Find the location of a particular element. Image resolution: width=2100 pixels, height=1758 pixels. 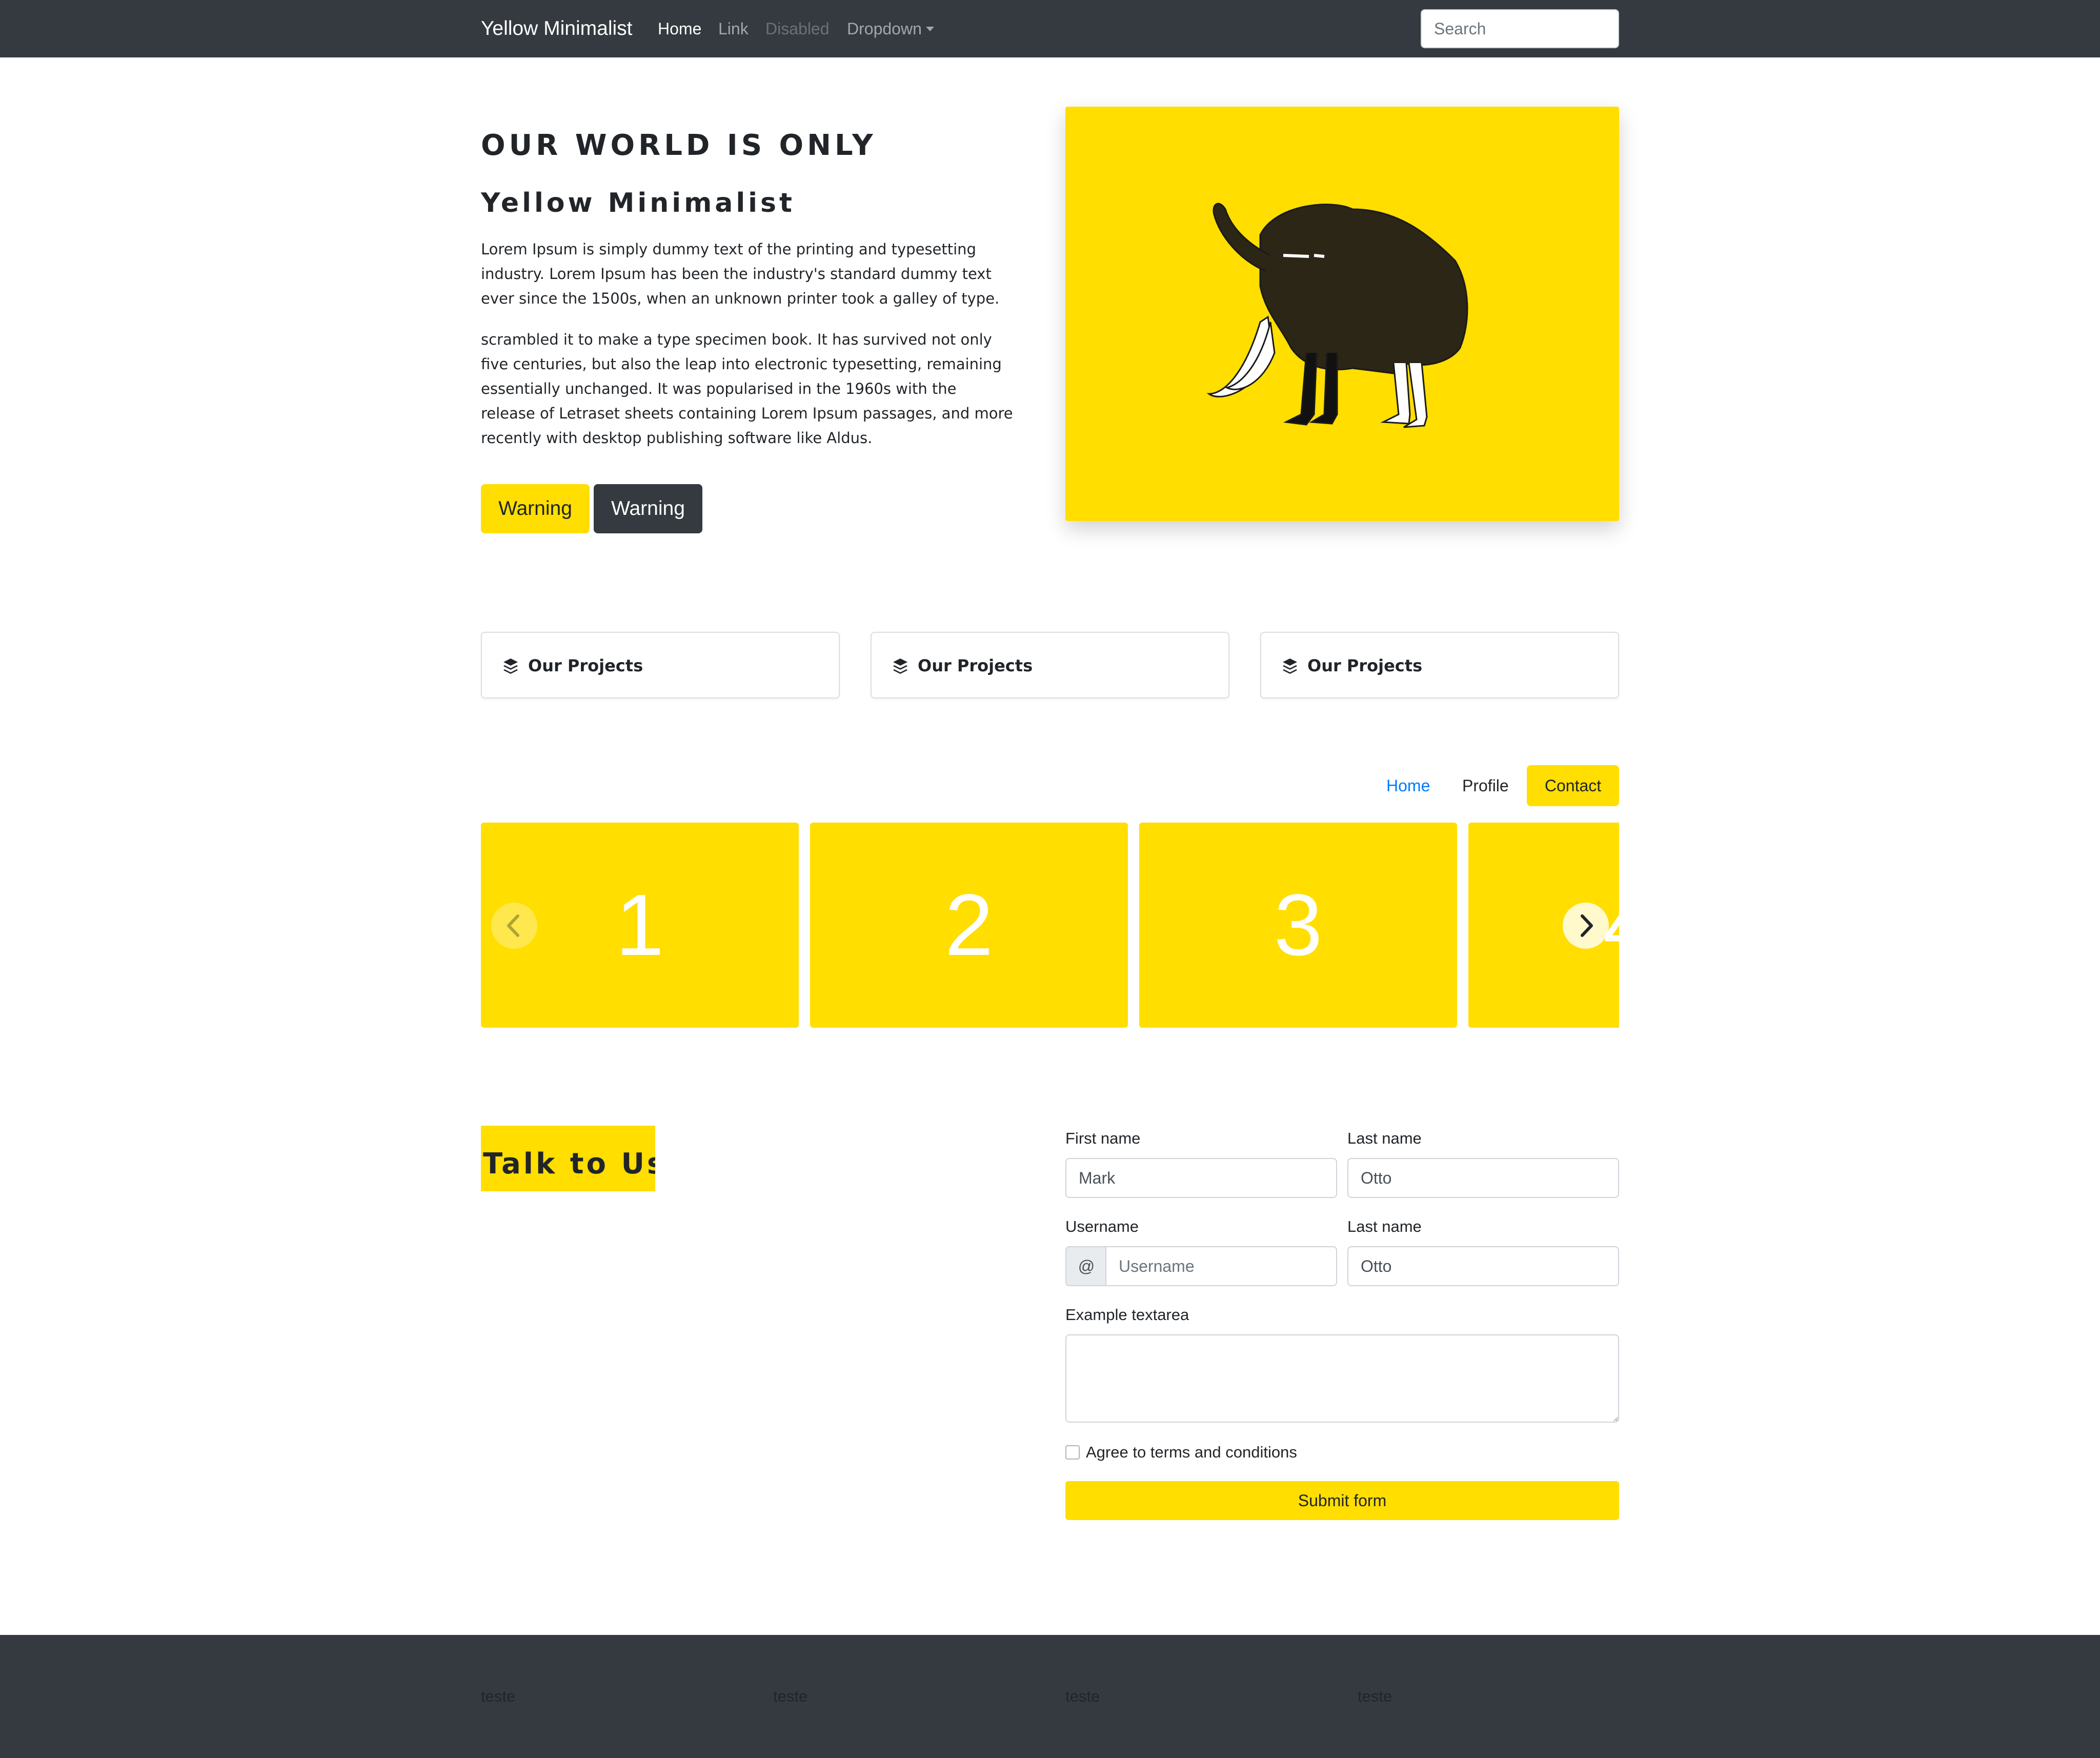

last-name-2-input is located at coordinates (1483, 1266).